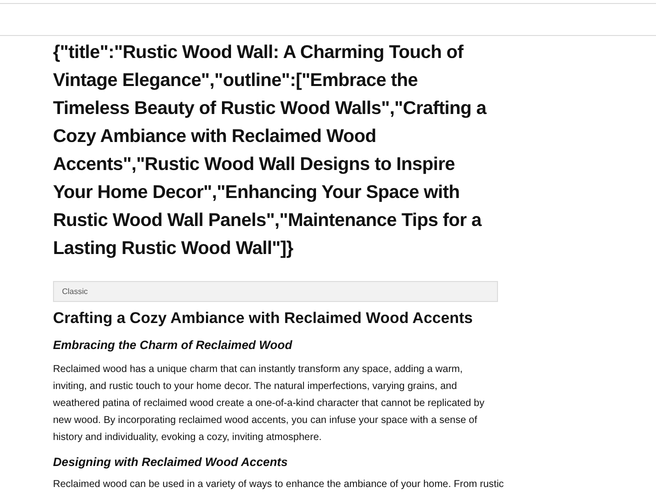 The width and height of the screenshot is (656, 500). Describe the element at coordinates (173, 345) in the screenshot. I see `subheading: Embracing the Charm of Reclaimed Wood` at that location.